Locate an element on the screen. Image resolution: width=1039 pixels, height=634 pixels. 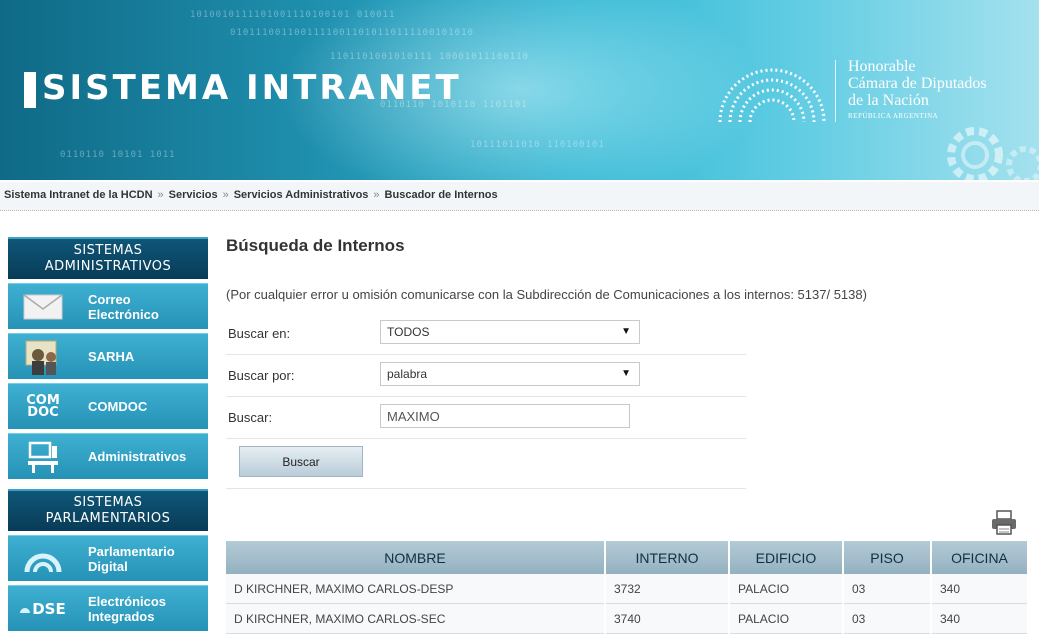
breadcrumb-link-servicios: Servicios is located at coordinates (193, 195).